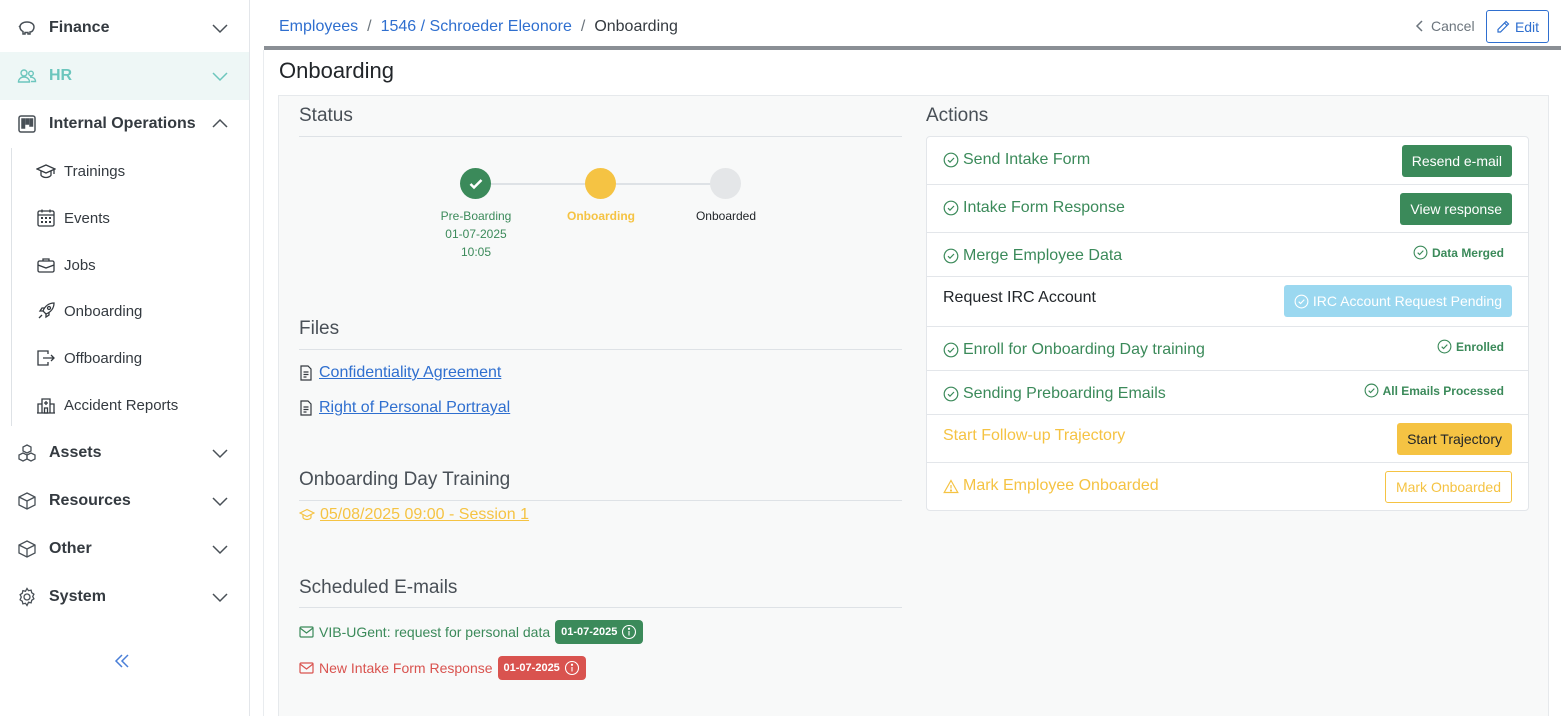 The width and height of the screenshot is (1561, 716). Describe the element at coordinates (336, 70) in the screenshot. I see `page-title: Onboarding` at that location.